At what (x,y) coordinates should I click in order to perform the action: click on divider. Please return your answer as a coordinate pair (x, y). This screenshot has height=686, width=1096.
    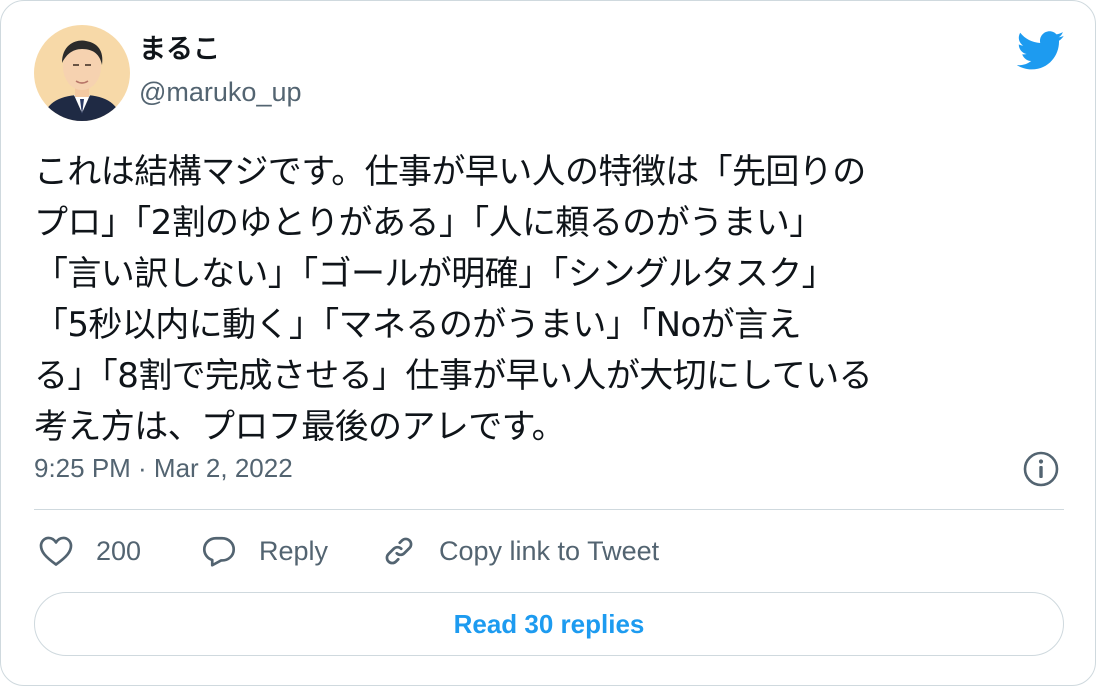
    Looking at the image, I should click on (549, 509).